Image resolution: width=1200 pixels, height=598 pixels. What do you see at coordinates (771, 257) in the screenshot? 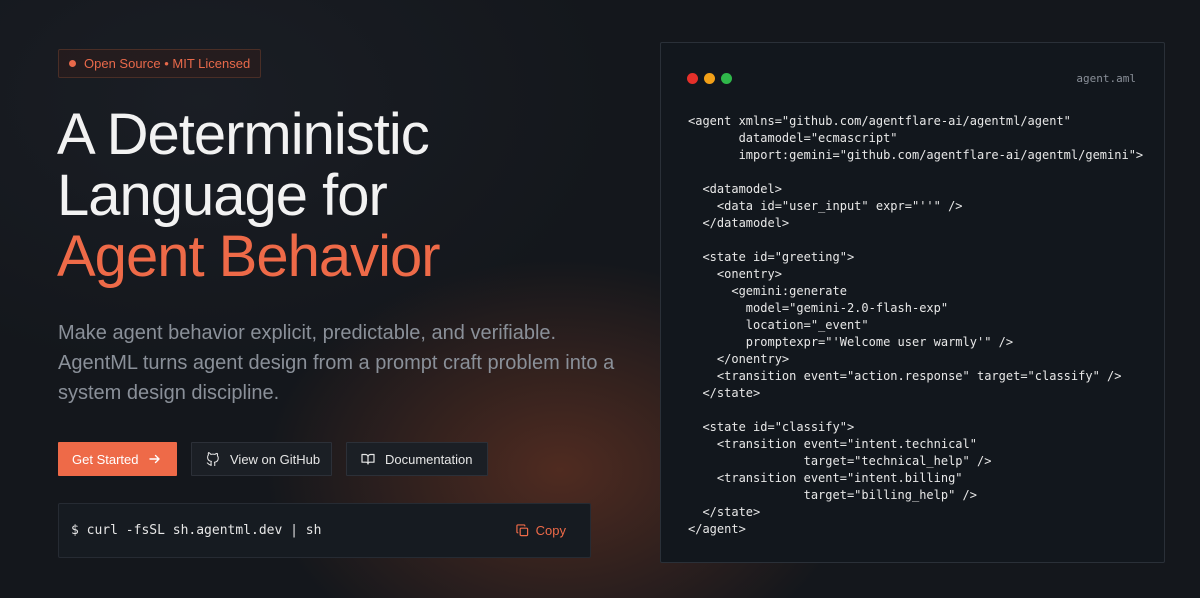
I see `code-line: <state id="greeting">` at bounding box center [771, 257].